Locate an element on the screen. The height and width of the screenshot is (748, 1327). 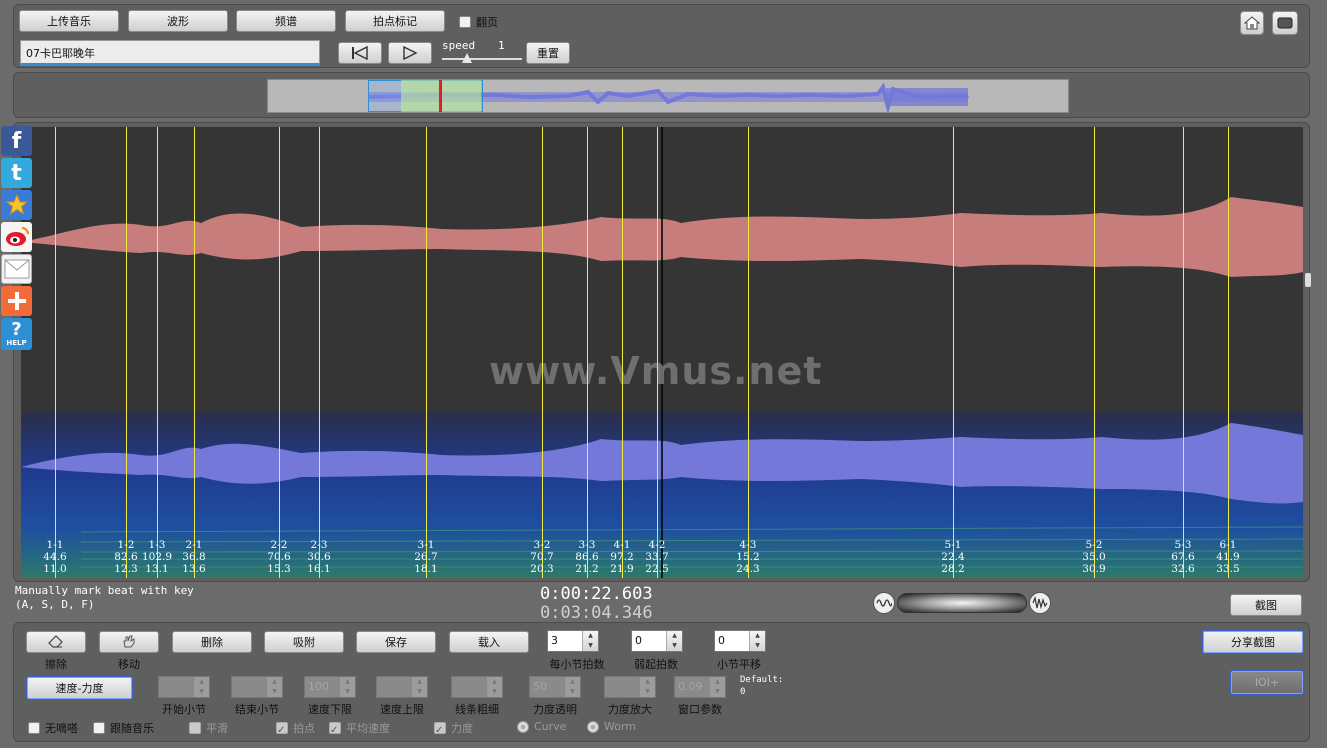
twitter-share: t is located at coordinates (16, 173).